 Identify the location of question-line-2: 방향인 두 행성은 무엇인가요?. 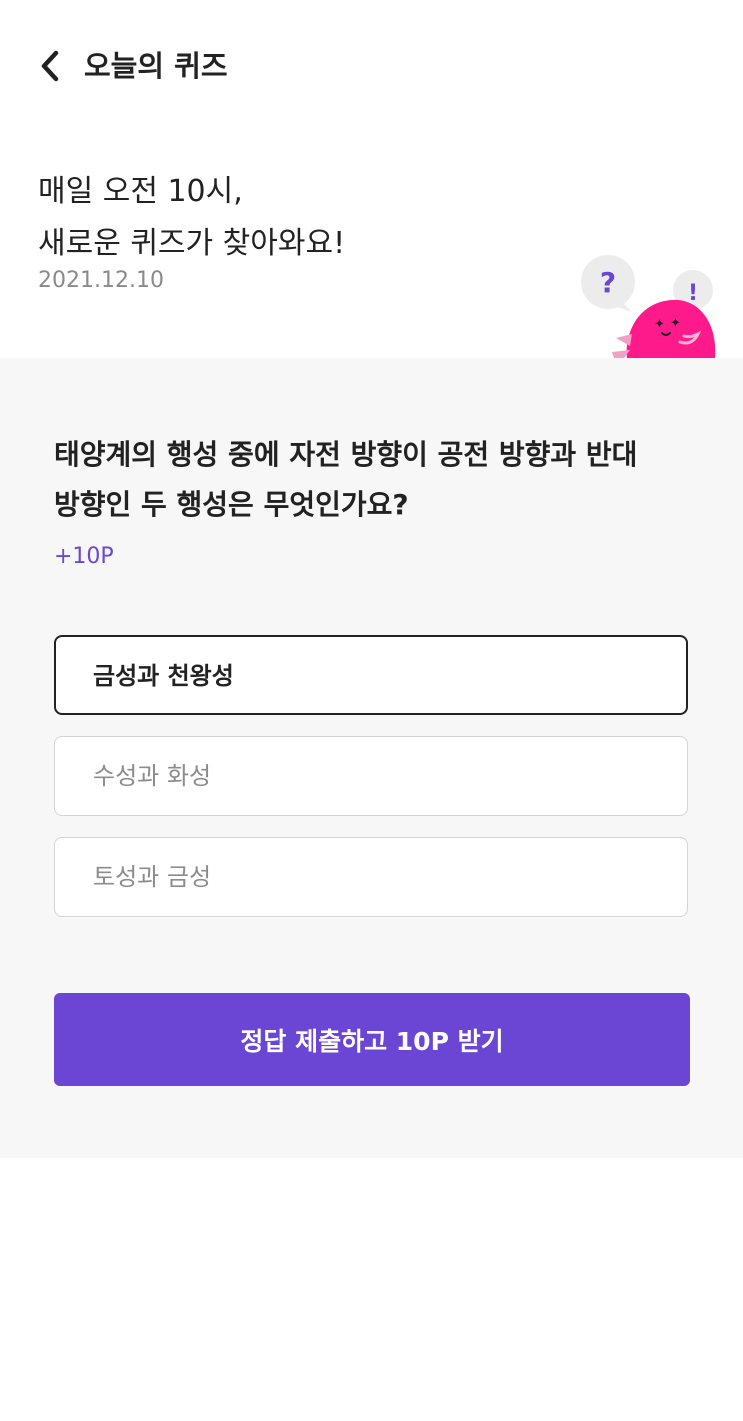
(231, 504).